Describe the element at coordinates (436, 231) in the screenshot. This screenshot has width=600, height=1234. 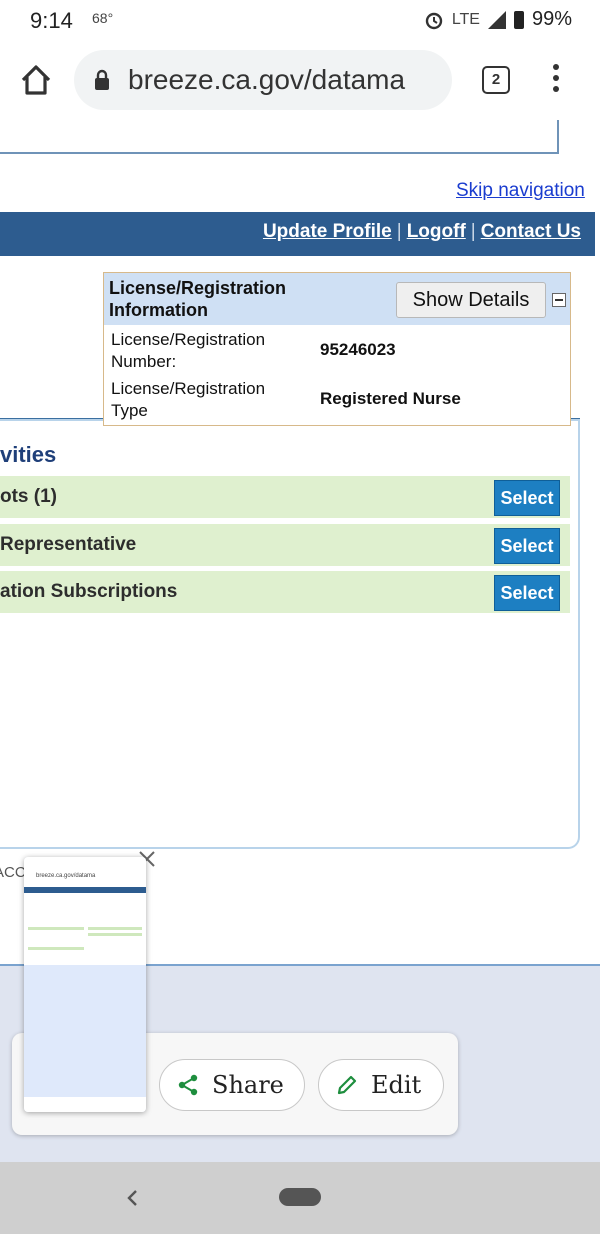
I see `logoff-link: Logoff` at that location.